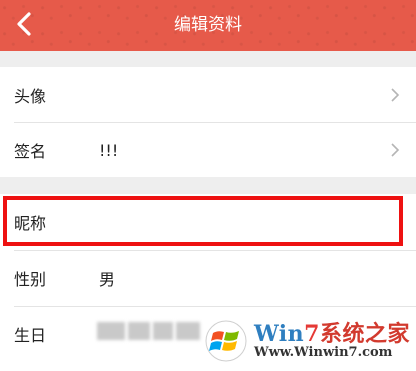 The image size is (416, 371). I want to click on signature-label: 签名, so click(30, 151).